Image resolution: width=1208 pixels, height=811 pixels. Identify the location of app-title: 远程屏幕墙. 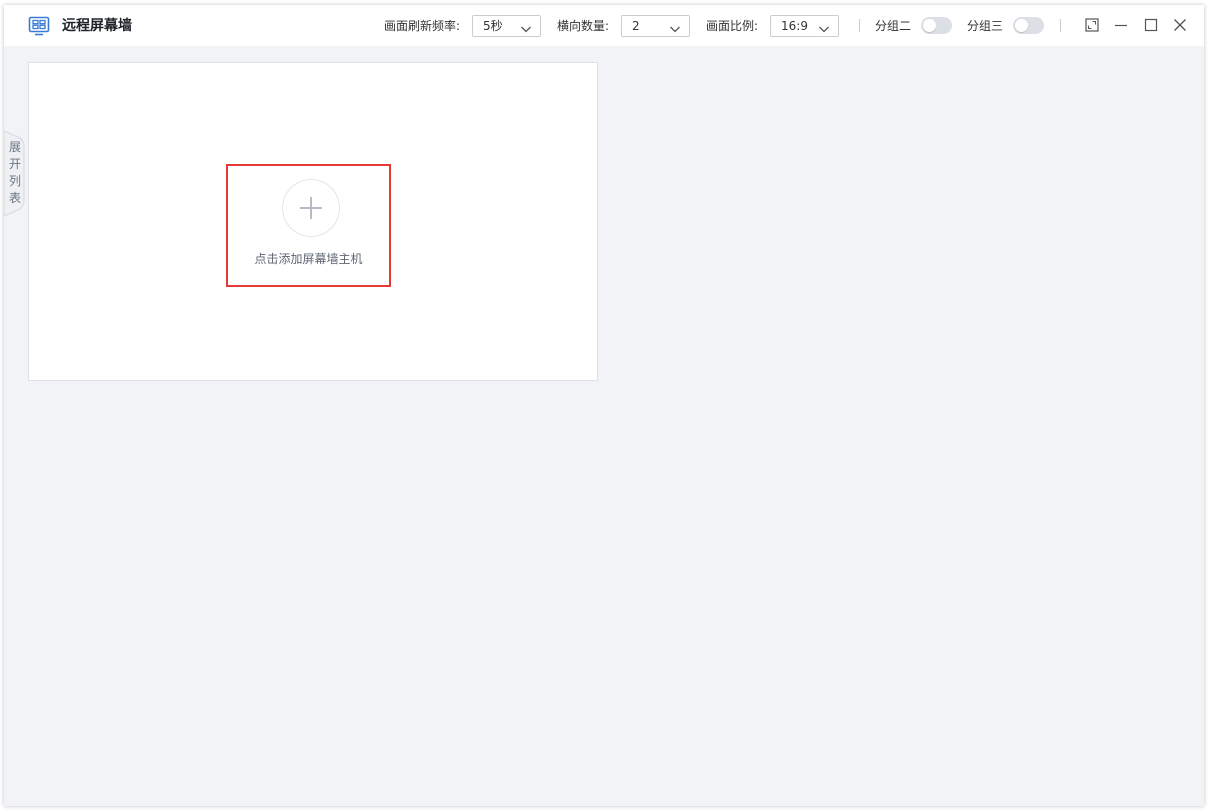
(97, 26).